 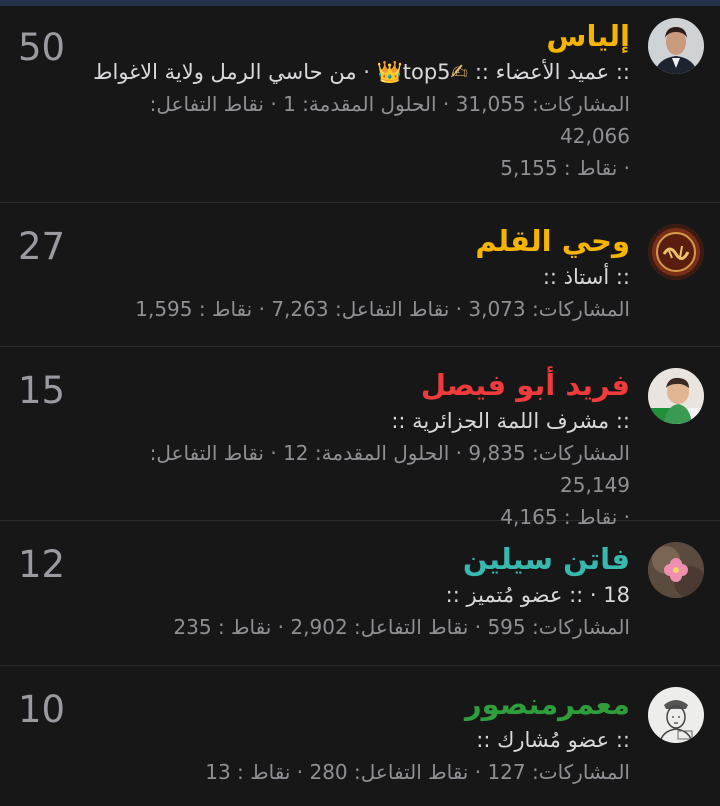 What do you see at coordinates (360, 385) in the screenshot?
I see `username: فريد أبو فيصل` at bounding box center [360, 385].